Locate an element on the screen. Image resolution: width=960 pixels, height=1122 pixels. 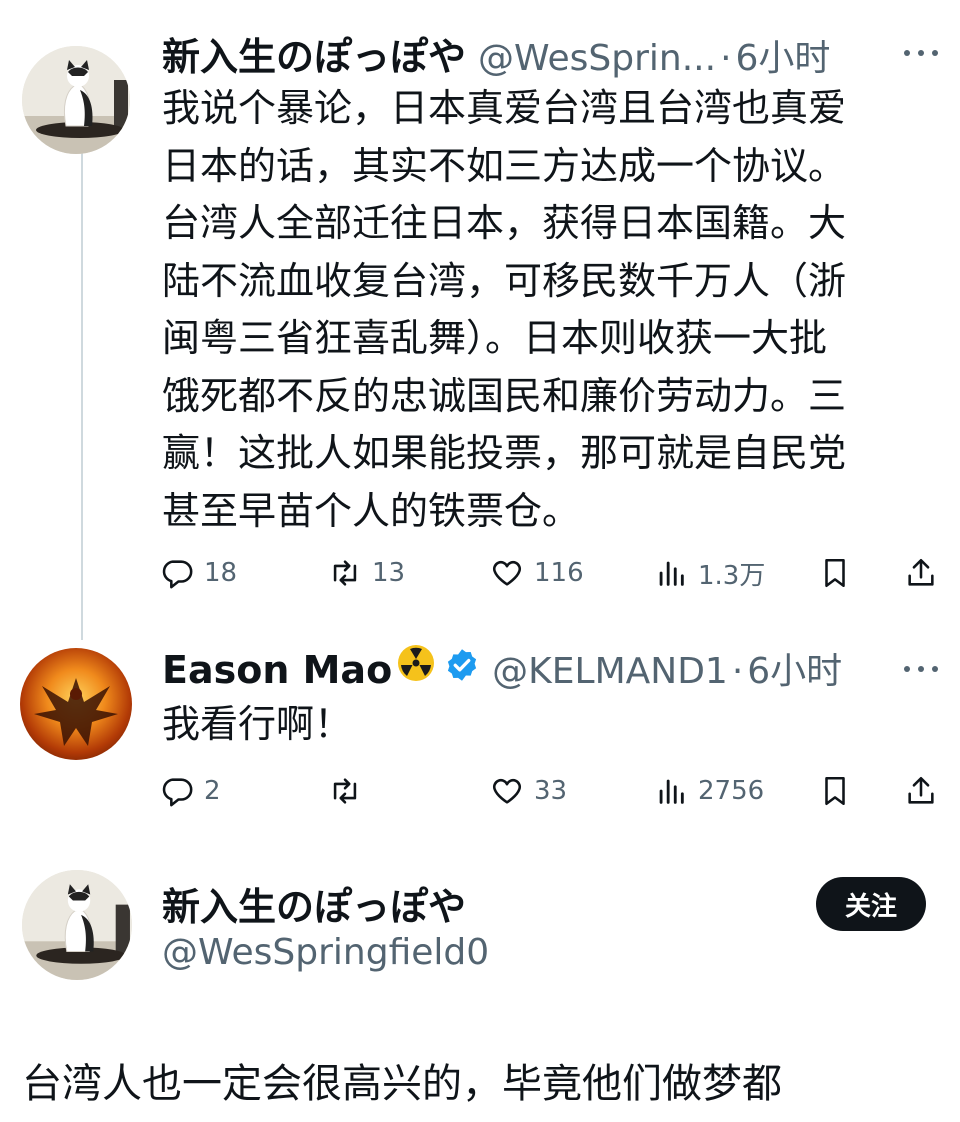
reply-count: 18 is located at coordinates (221, 573).